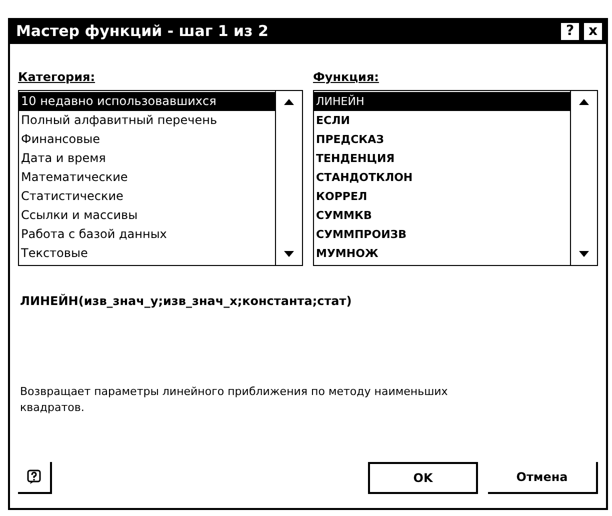 Image resolution: width=612 pixels, height=516 pixels. I want to click on title-bar-button: ?, so click(570, 31).